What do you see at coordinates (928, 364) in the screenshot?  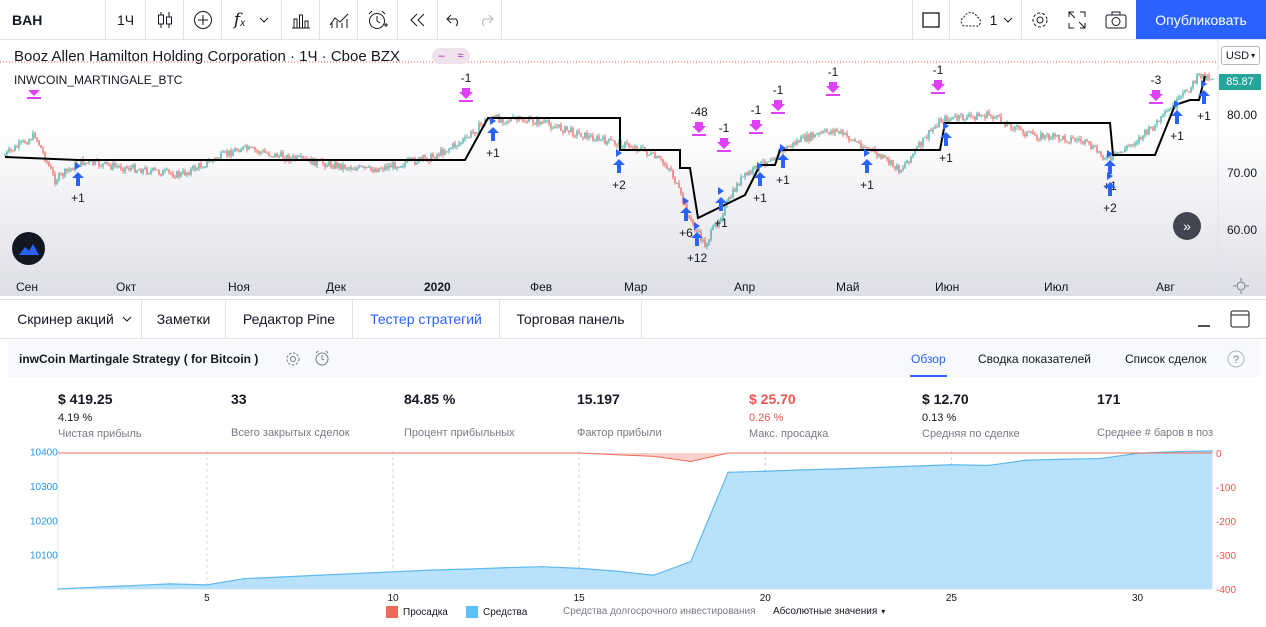 I see `tab-overview: Обзор` at bounding box center [928, 364].